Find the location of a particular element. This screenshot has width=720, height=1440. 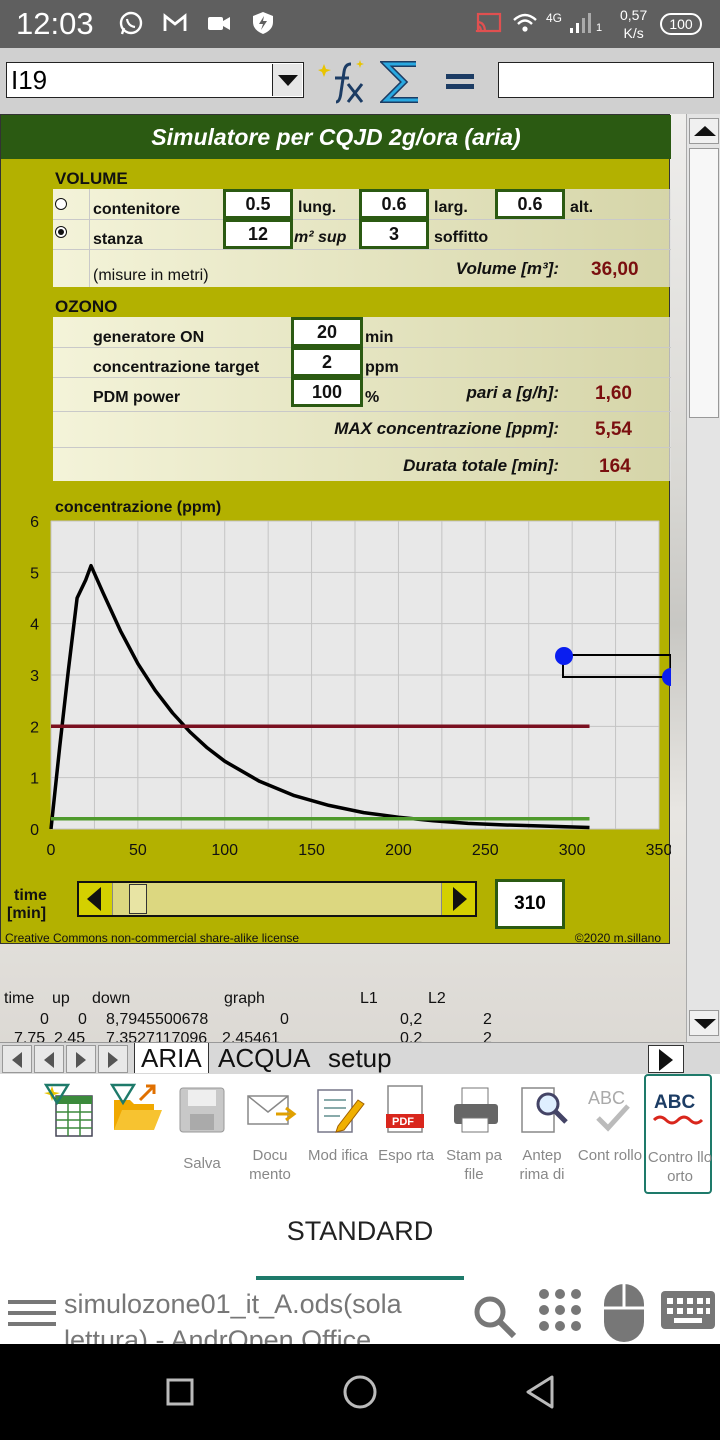

document-button: Docu mento is located at coordinates (270, 1134).